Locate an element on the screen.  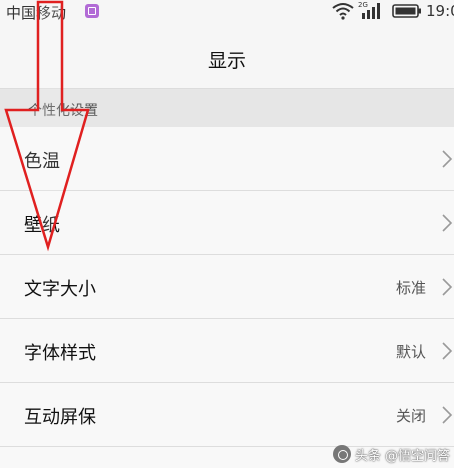
watermark-logo-icon is located at coordinates (341, 454).